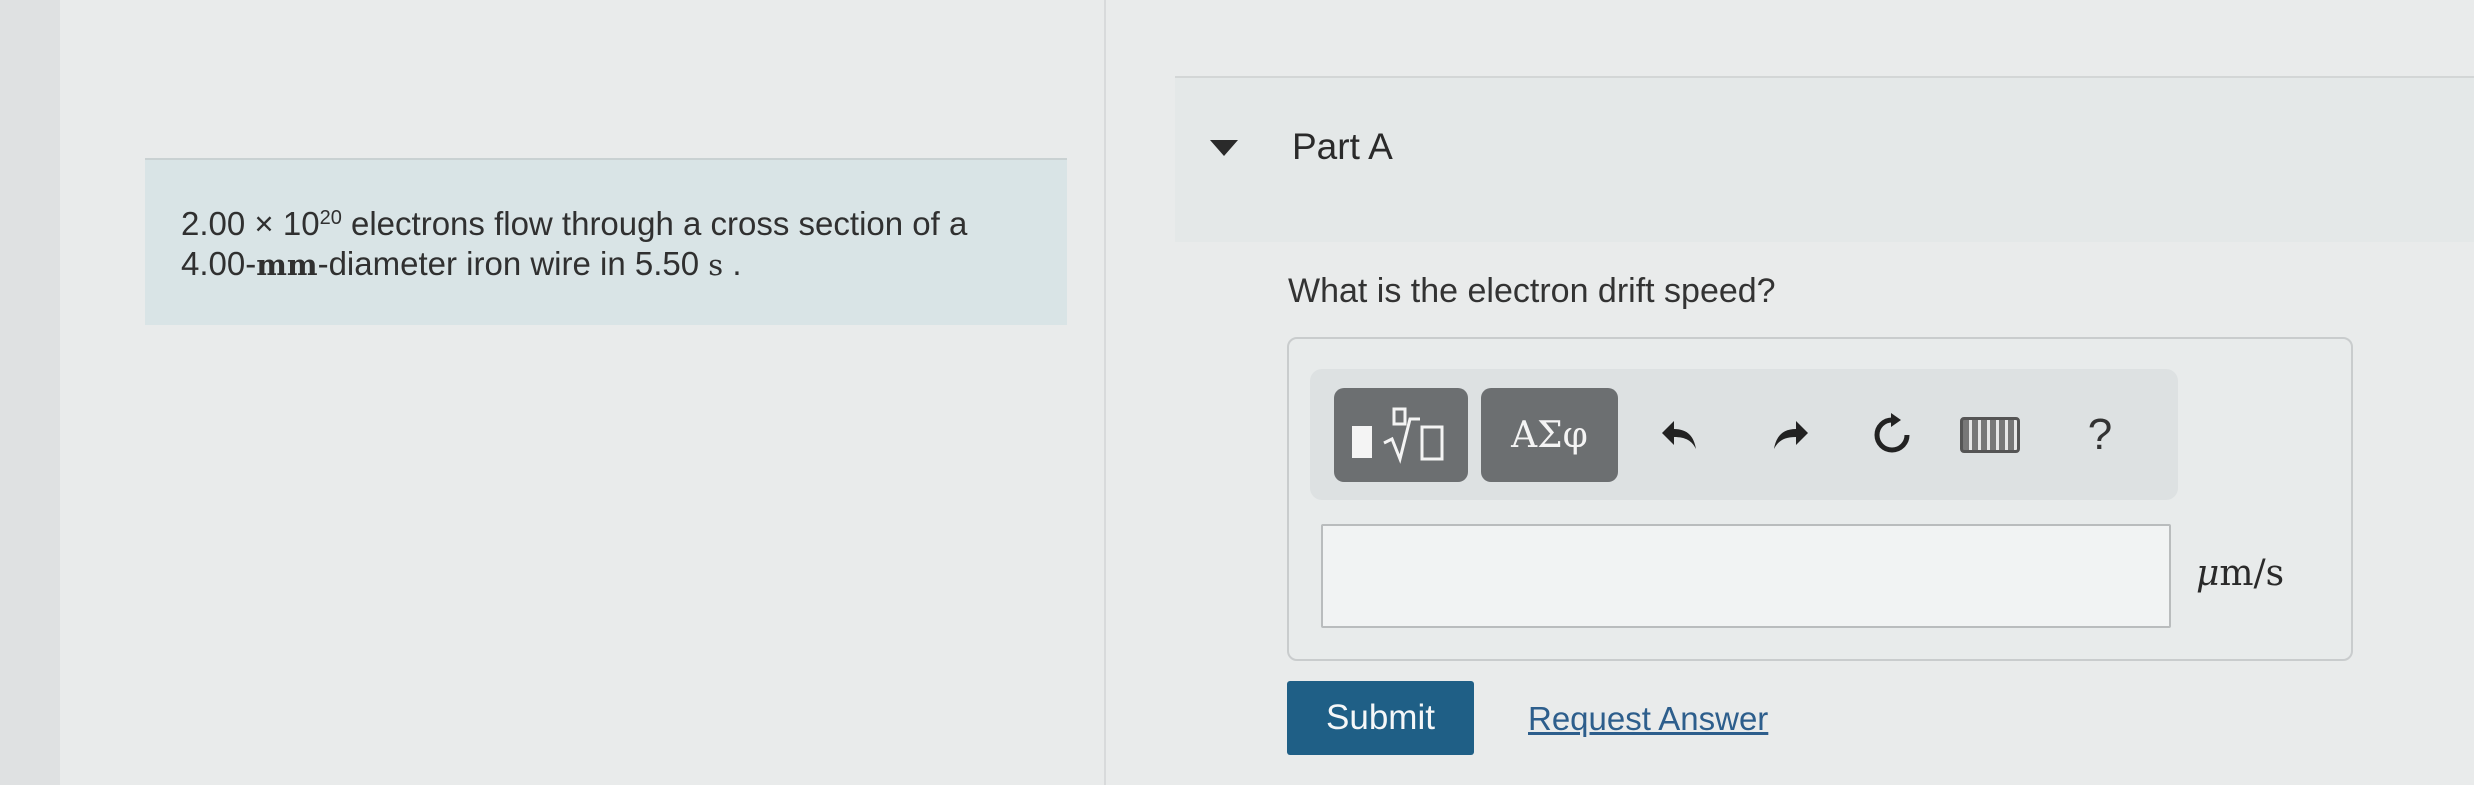 The width and height of the screenshot is (2474, 785). Describe the element at coordinates (2252, 573) in the screenshot. I see `unit-rest: m/s` at that location.